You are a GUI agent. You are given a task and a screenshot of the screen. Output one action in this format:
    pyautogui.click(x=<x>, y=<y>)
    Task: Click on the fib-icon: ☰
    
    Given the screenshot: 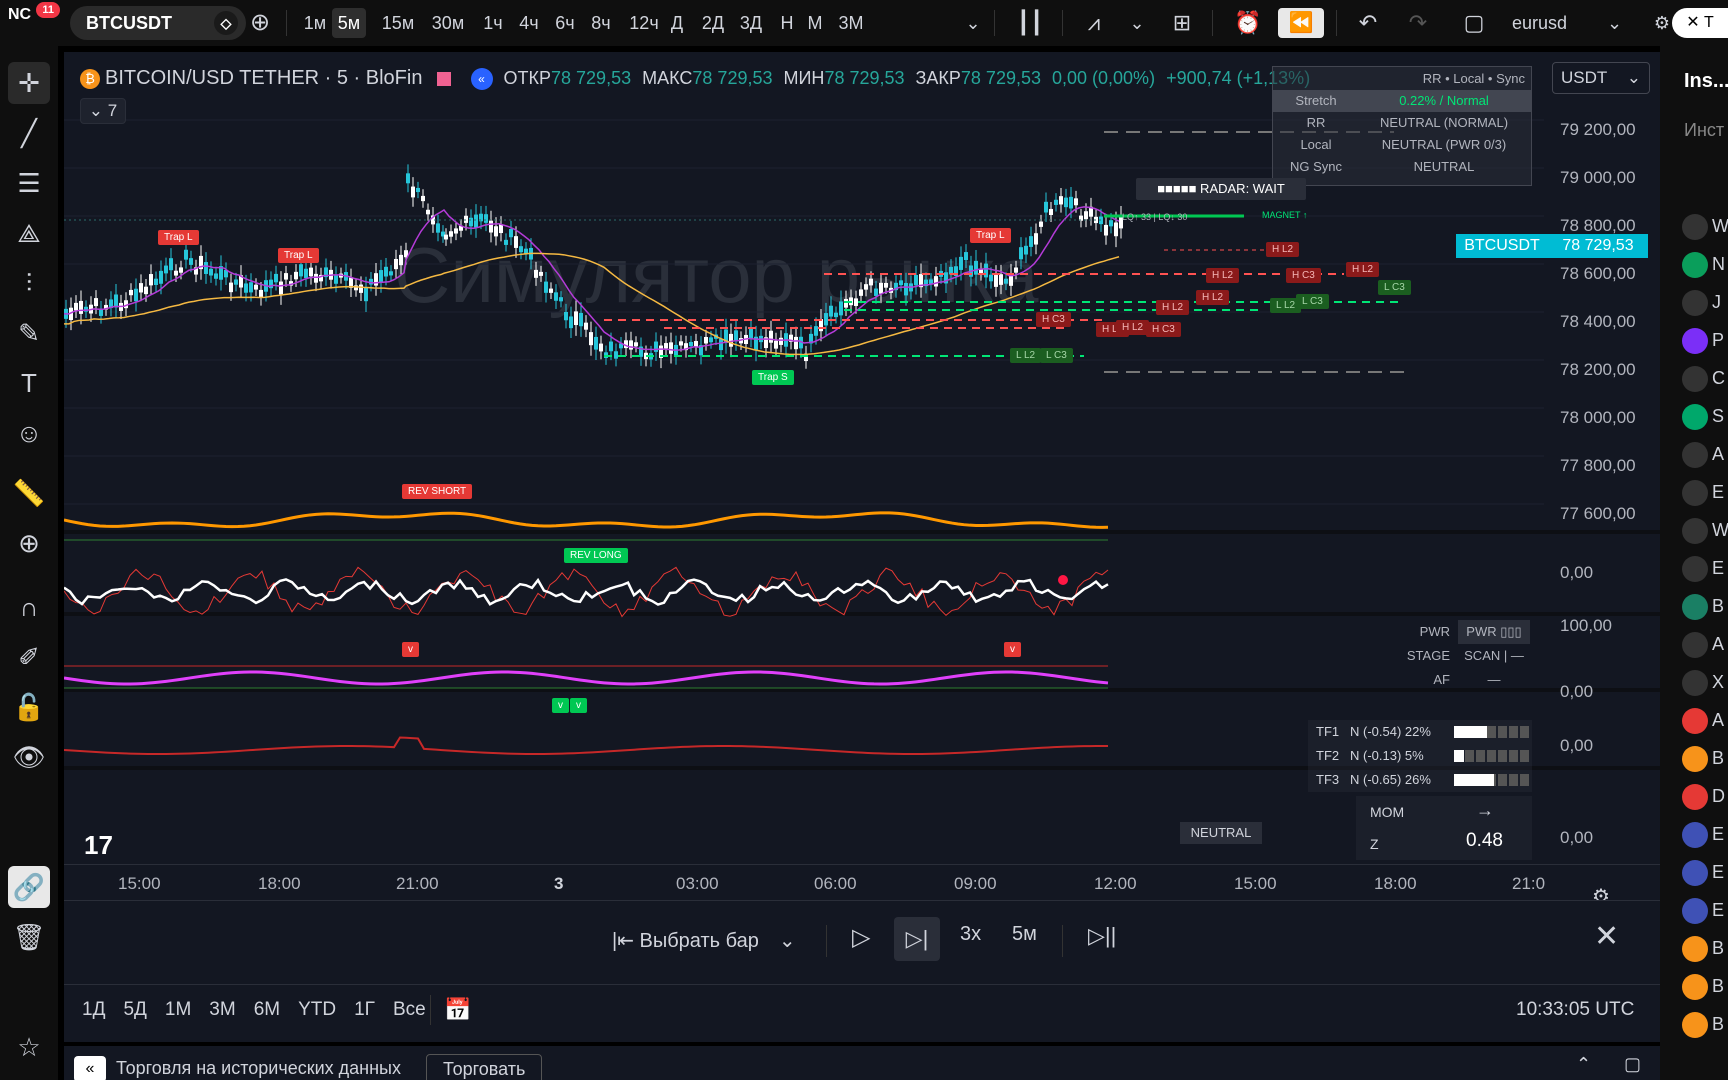 What is the action you would take?
    pyautogui.click(x=29, y=183)
    